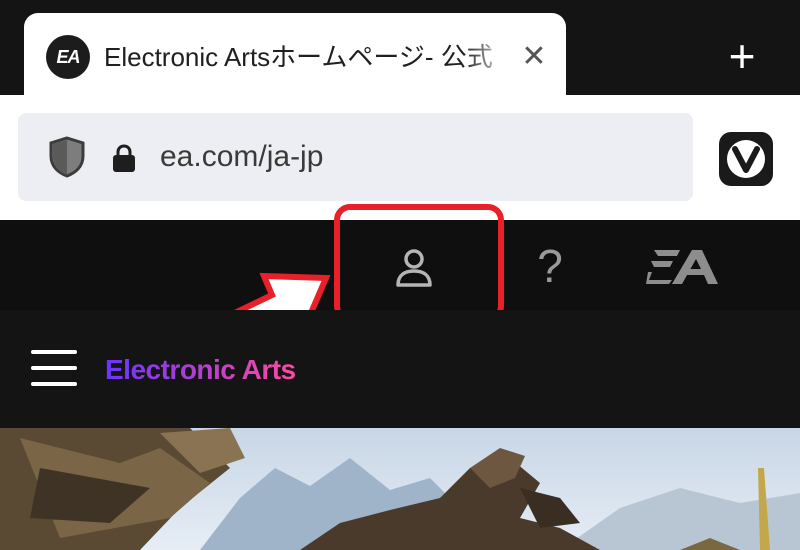  What do you see at coordinates (298, 57) in the screenshot?
I see `tab-title: Electronic Artsホームページ- 公式` at bounding box center [298, 57].